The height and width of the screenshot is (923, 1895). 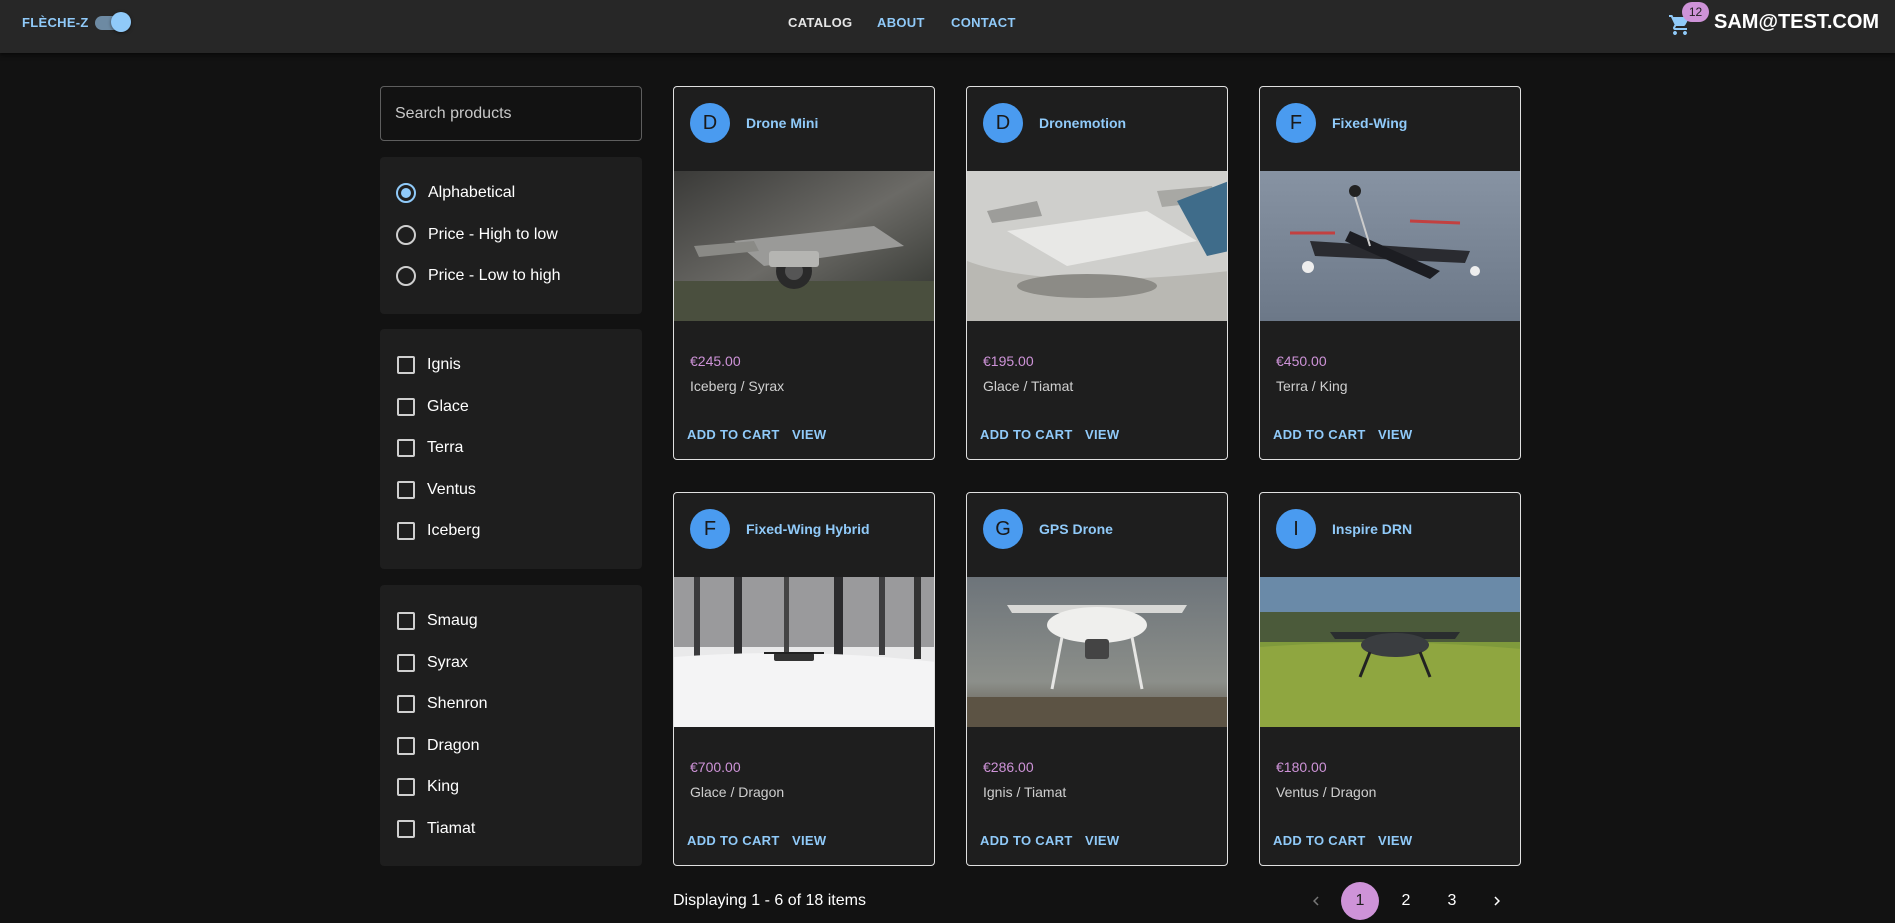 I want to click on sort-option-label: Price - Low to high, so click(x=494, y=275).